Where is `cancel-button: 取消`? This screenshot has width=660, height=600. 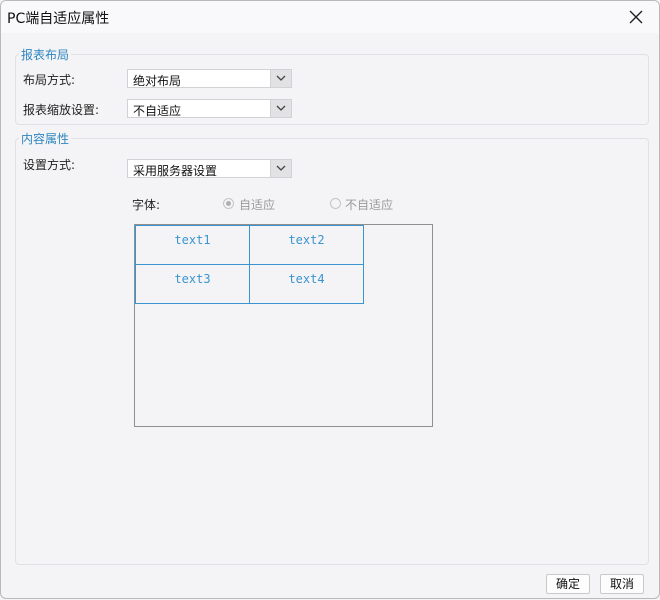 cancel-button: 取消 is located at coordinates (622, 584).